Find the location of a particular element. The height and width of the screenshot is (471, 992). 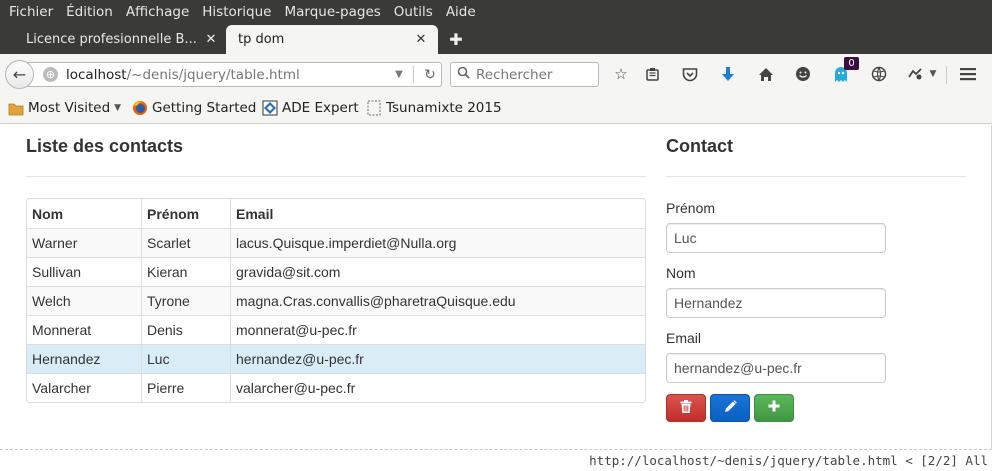

prenom-label: Prénom is located at coordinates (691, 208).